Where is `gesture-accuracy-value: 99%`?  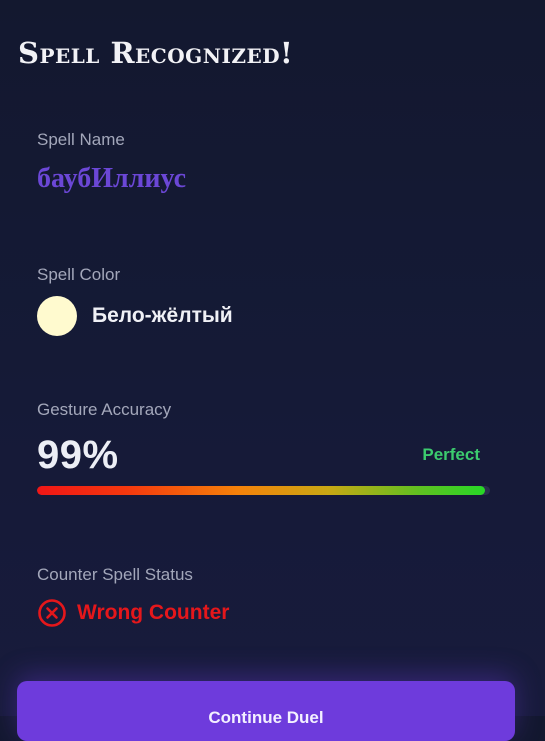
gesture-accuracy-value: 99% is located at coordinates (78, 455).